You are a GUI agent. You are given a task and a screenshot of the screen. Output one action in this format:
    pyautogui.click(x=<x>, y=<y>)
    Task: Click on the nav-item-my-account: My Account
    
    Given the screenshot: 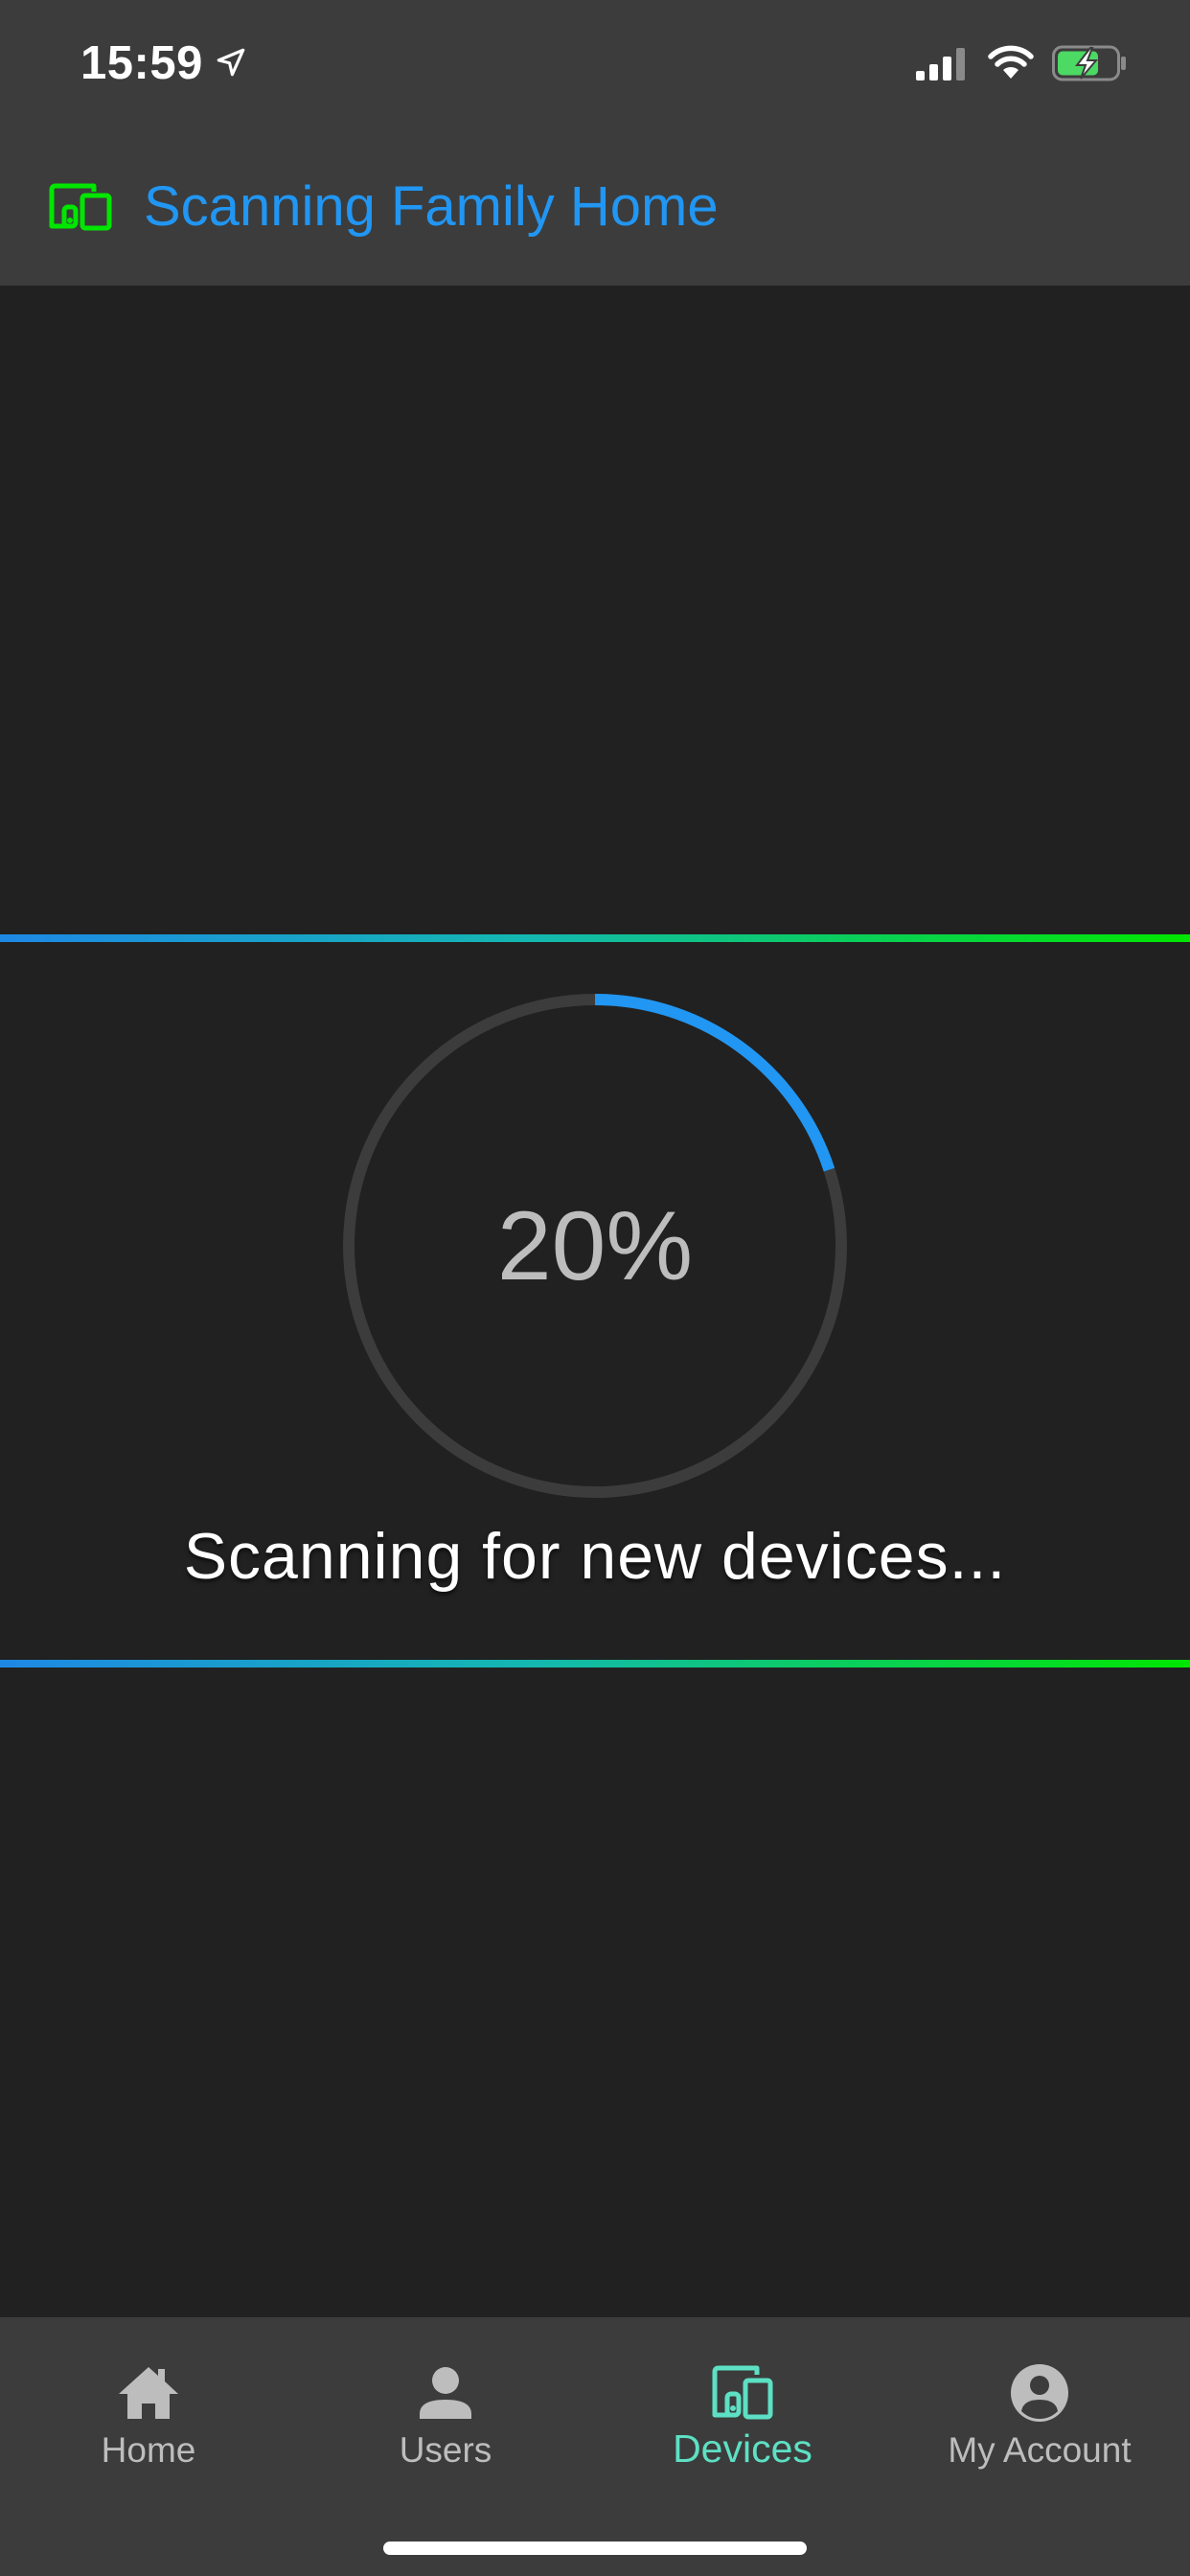 What is the action you would take?
    pyautogui.click(x=1039, y=2408)
    